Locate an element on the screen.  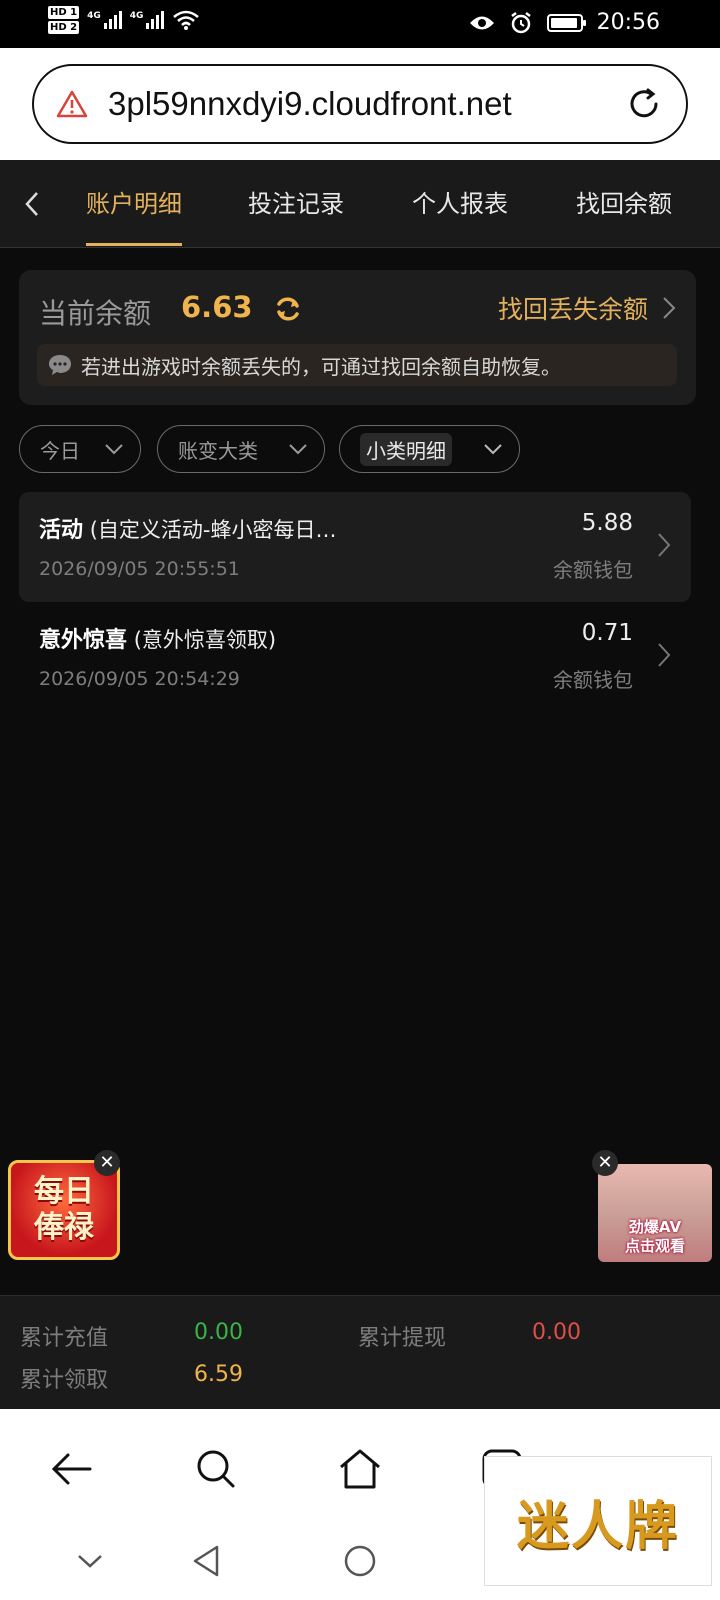
filter-category: 账变大类 is located at coordinates (241, 449).